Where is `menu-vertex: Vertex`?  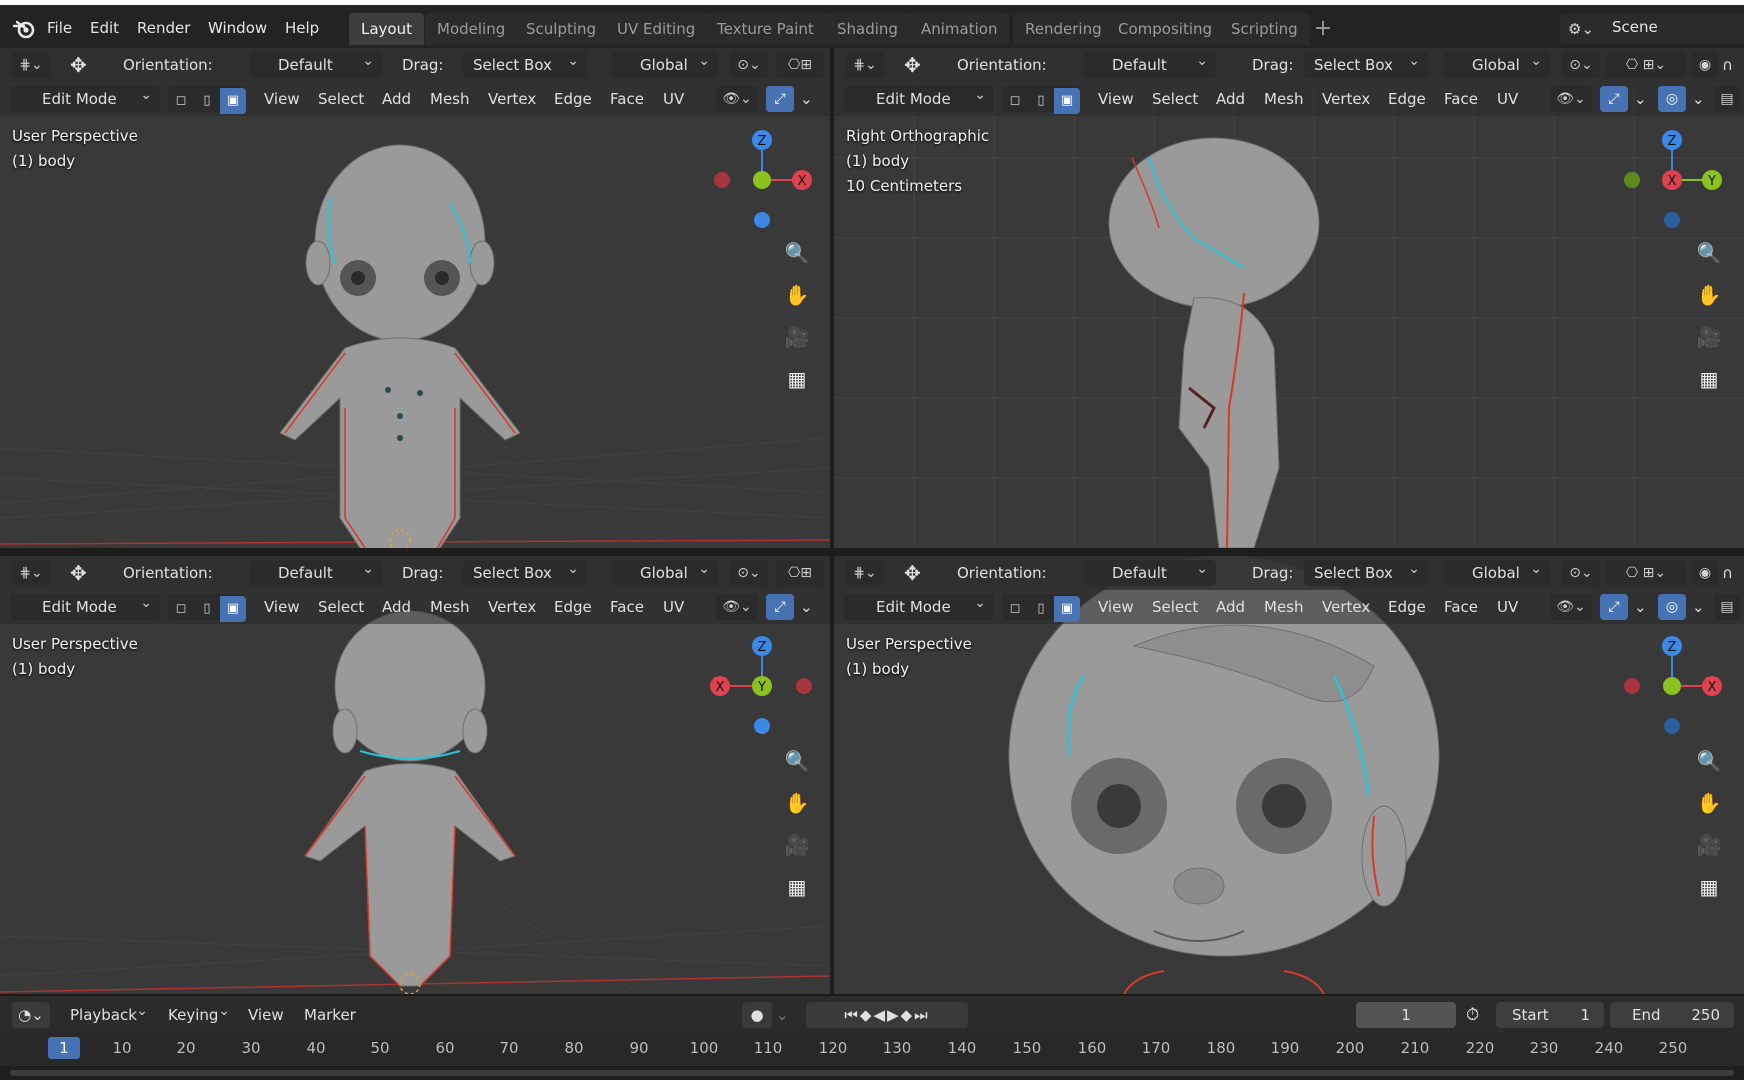
menu-vertex: Vertex is located at coordinates (1346, 607).